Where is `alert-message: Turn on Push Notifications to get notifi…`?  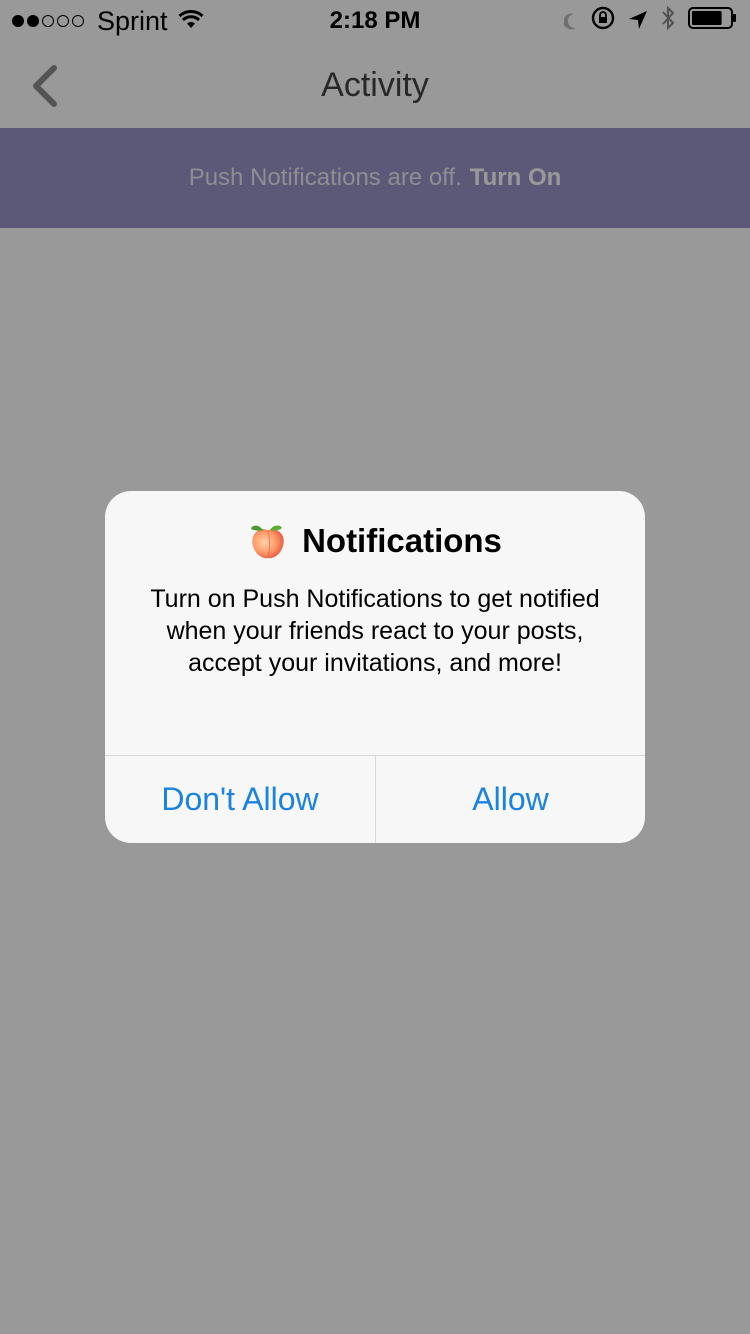 alert-message: Turn on Push Notifications to get notifi… is located at coordinates (375, 631).